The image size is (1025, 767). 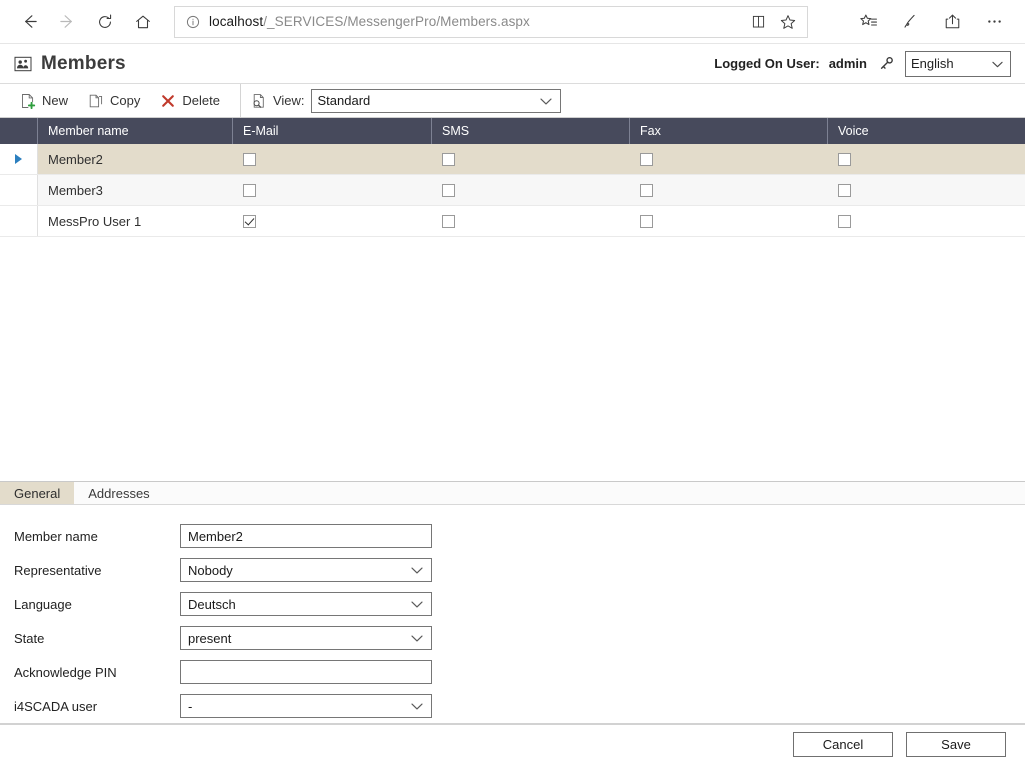 What do you see at coordinates (729, 190) in the screenshot?
I see `cell-fax` at bounding box center [729, 190].